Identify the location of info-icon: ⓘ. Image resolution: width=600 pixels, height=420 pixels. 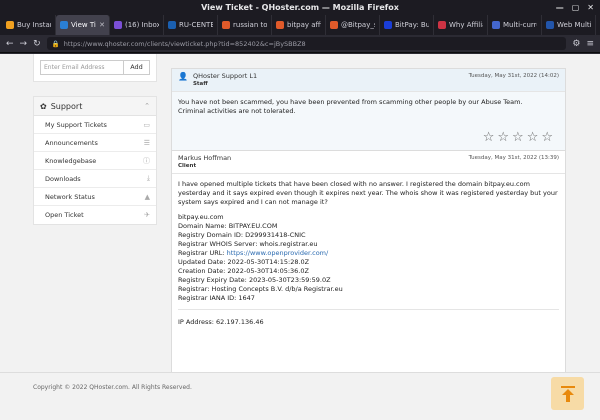
(146, 160).